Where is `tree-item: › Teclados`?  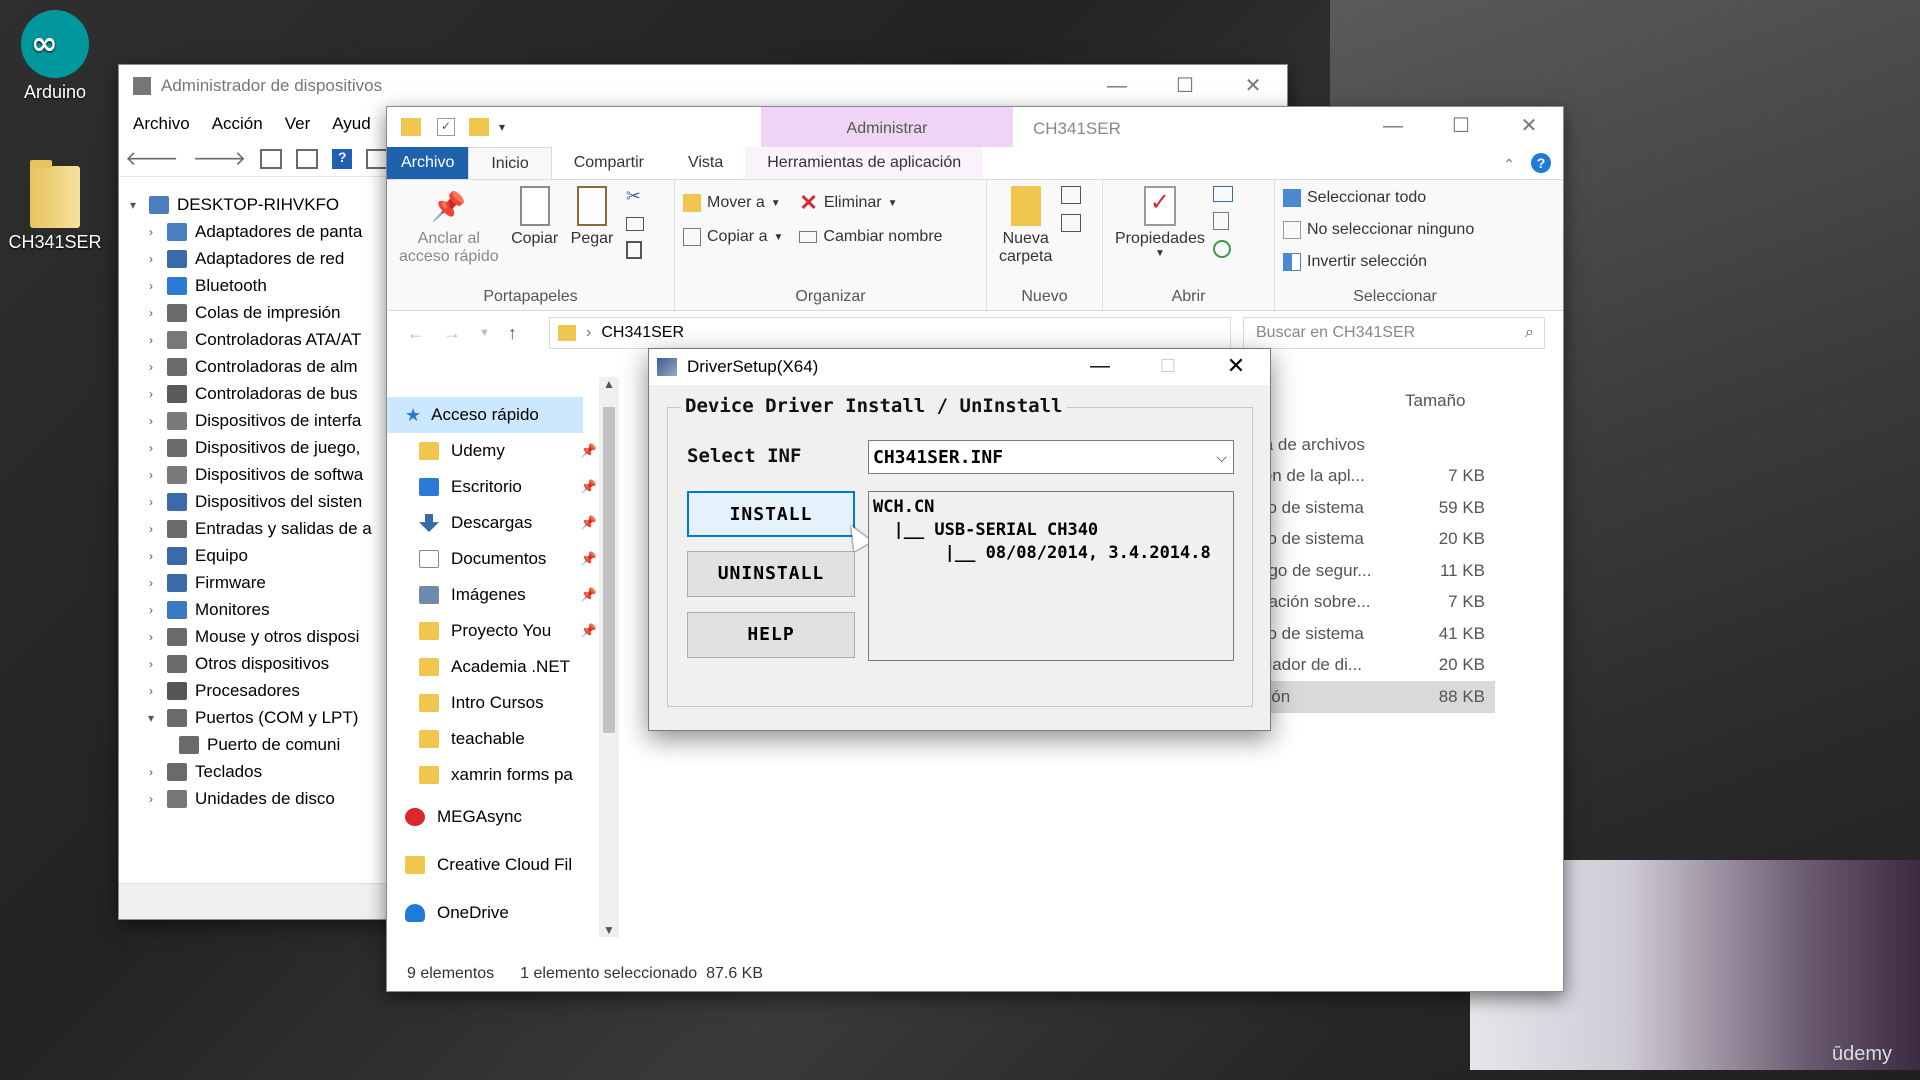 tree-item: › Teclados is located at coordinates (260, 771).